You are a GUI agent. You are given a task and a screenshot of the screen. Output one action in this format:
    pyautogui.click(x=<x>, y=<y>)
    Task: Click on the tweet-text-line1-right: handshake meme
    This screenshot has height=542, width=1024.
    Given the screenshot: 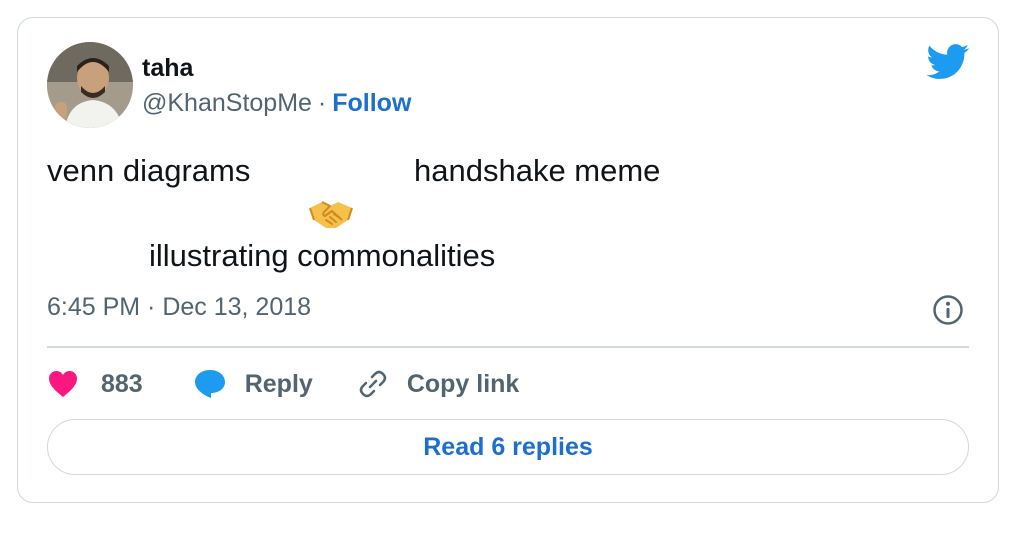 What is the action you would take?
    pyautogui.click(x=537, y=170)
    